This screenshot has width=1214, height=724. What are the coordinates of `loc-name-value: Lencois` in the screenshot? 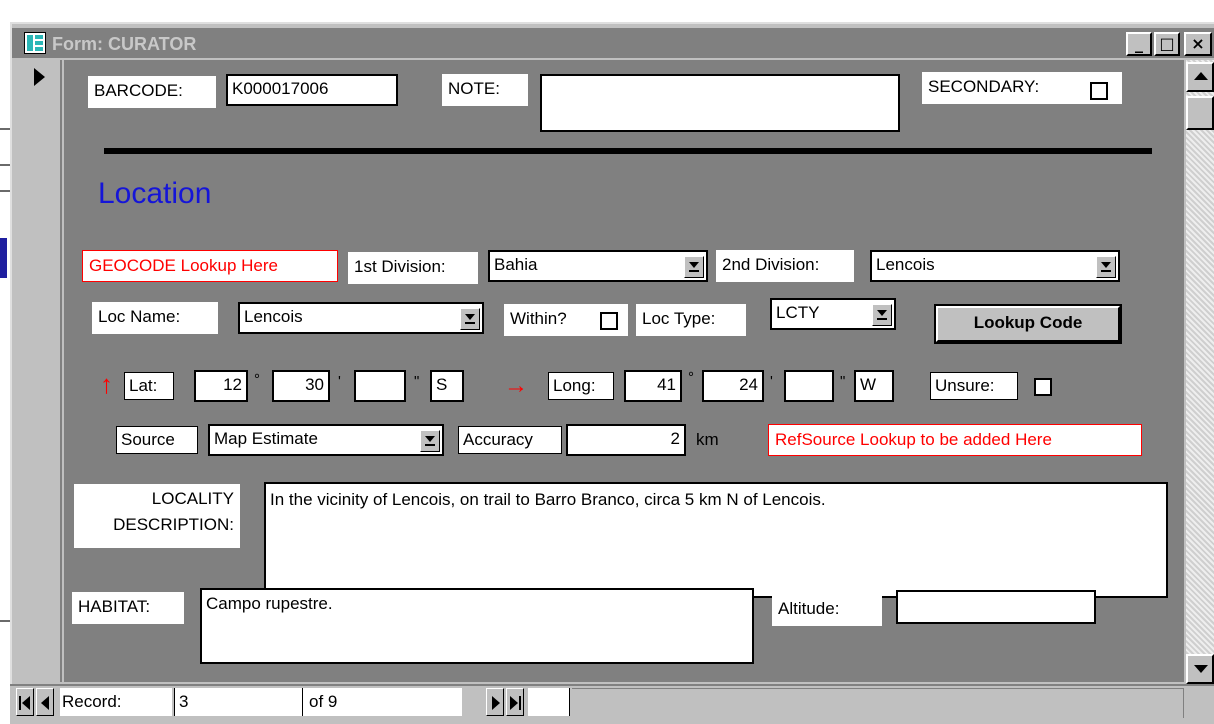 It's located at (273, 316).